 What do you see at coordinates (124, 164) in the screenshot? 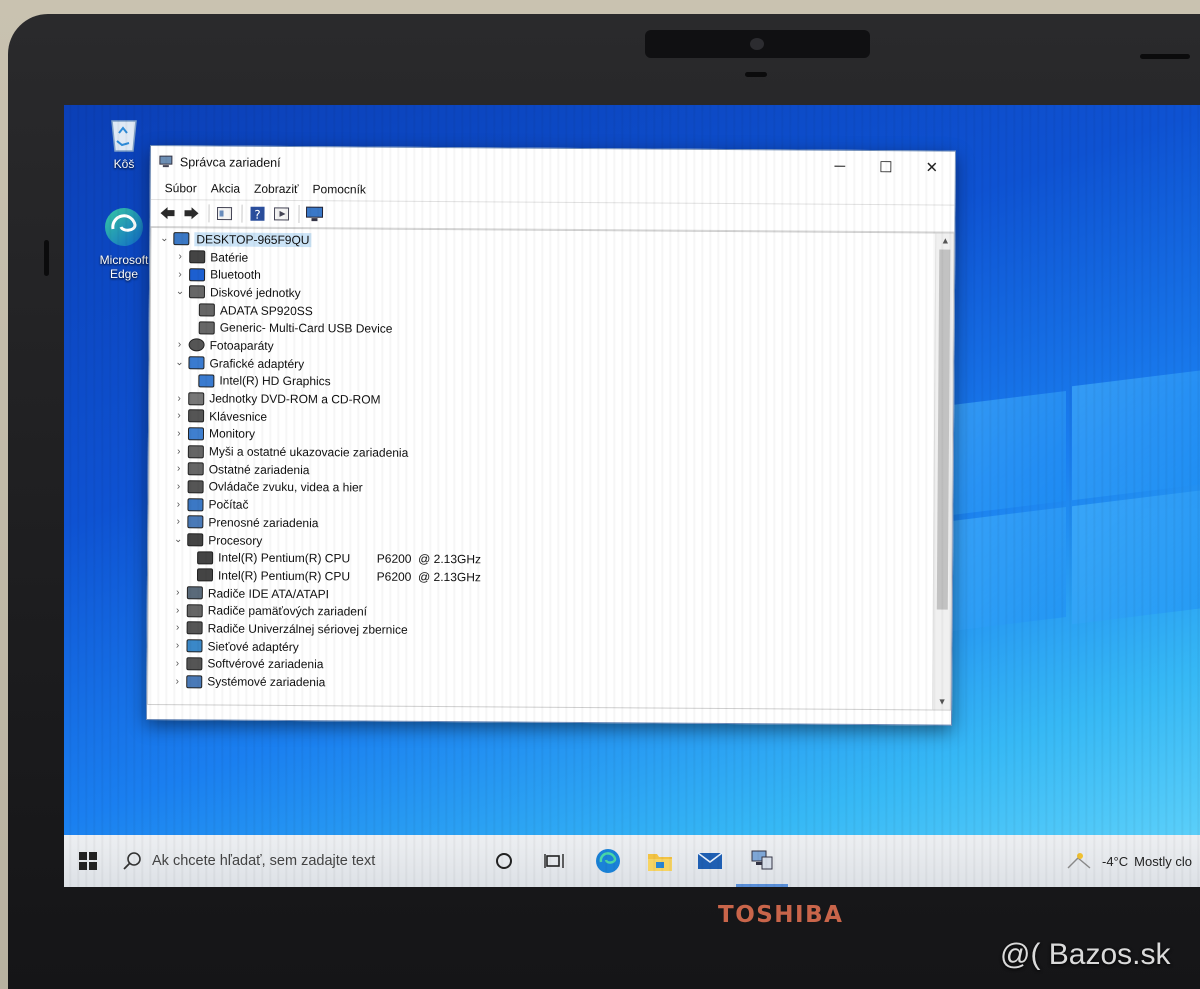
I see `desktop-icon-label: Kôš` at bounding box center [124, 164].